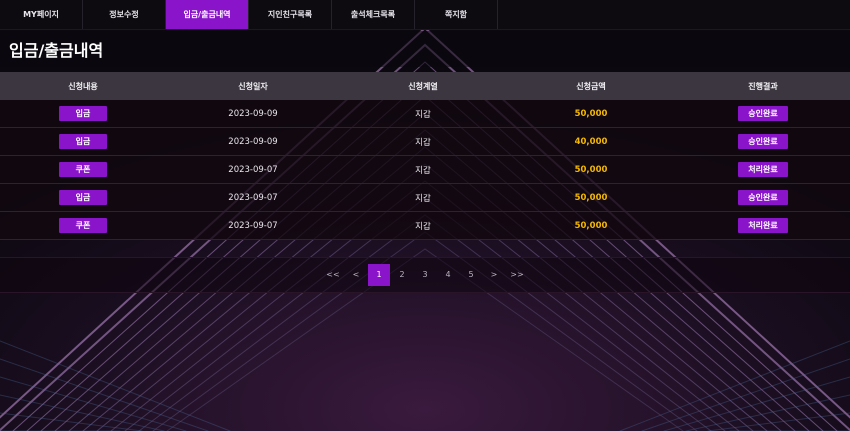 The height and width of the screenshot is (431, 850). I want to click on header-request-type: 신청내용, so click(83, 86).